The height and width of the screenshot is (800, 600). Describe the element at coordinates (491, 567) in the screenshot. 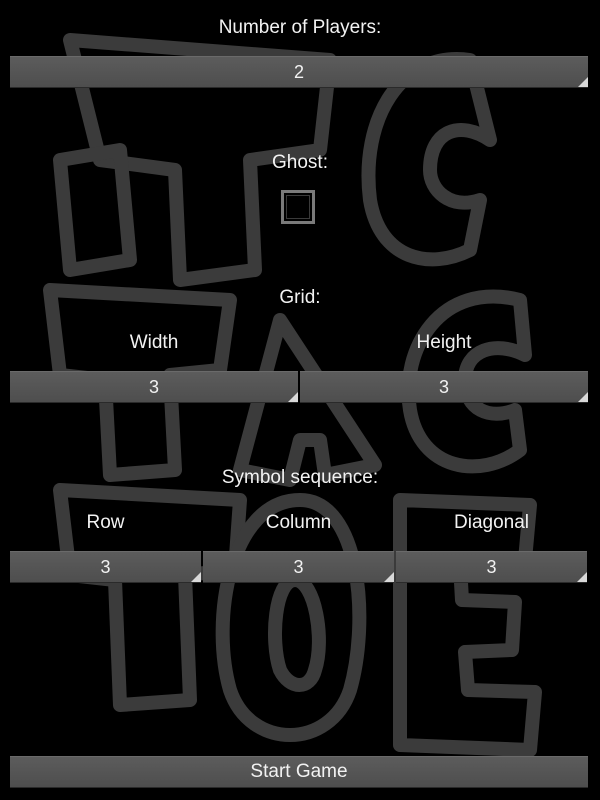

I see `sequence-diagonal-selector: 3` at that location.